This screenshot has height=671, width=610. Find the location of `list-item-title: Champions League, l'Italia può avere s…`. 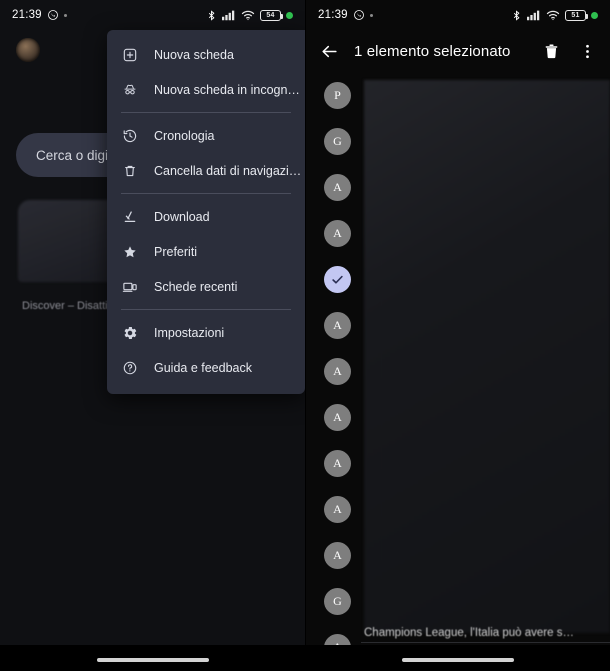

list-item-title: Champions League, l'Italia può avere s… is located at coordinates (469, 633).